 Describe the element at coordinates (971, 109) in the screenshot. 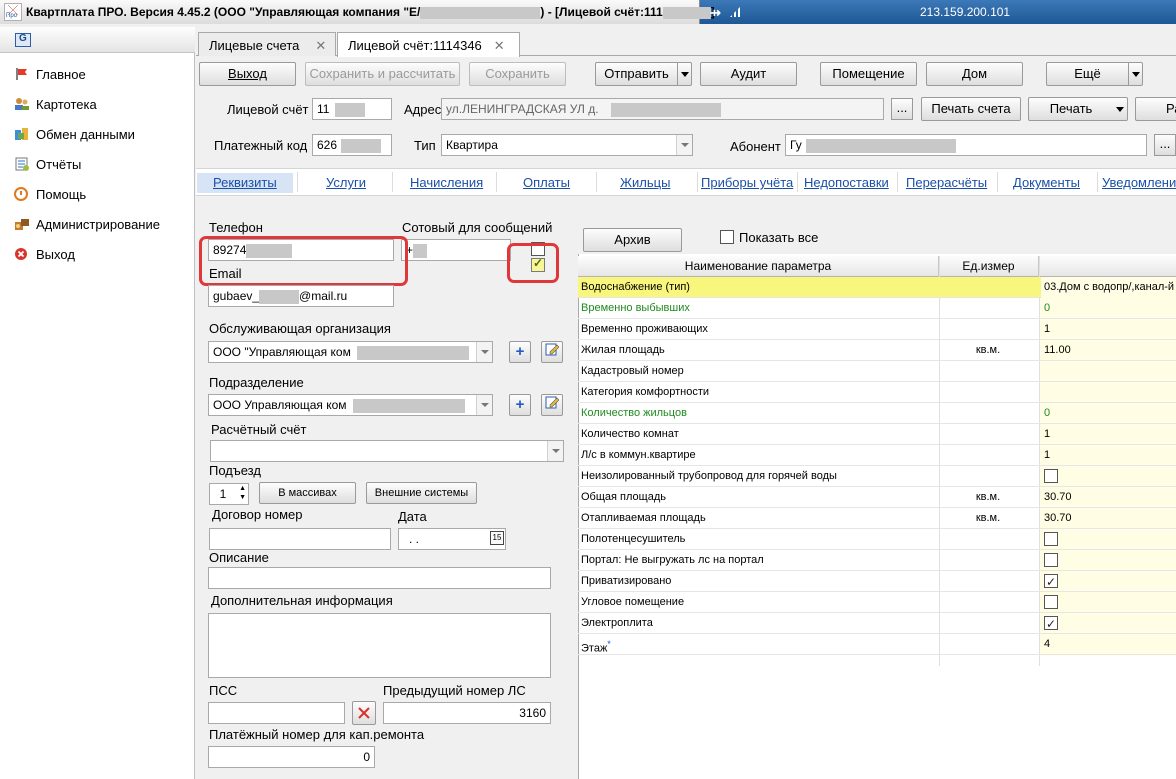

I see `print-account-button: Печать счета` at that location.